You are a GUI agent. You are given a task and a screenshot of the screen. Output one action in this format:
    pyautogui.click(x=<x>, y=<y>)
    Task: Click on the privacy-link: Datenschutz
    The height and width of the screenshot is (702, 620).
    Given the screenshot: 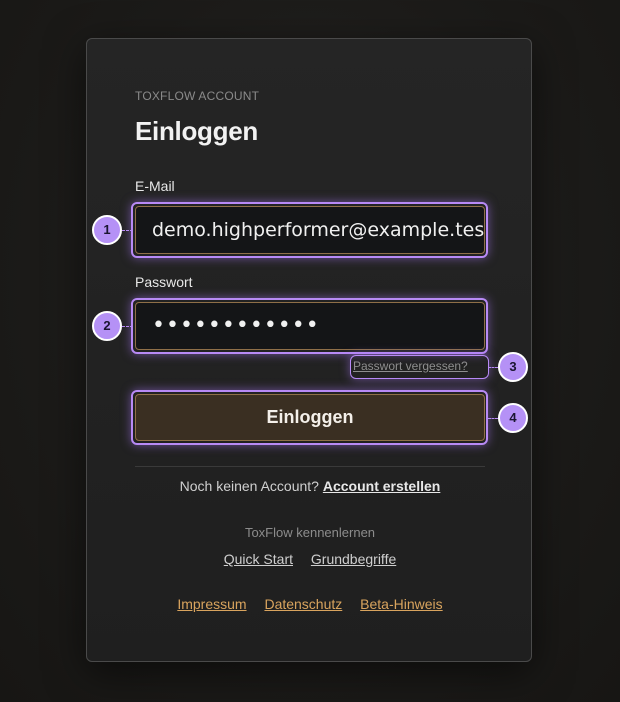 What is the action you would take?
    pyautogui.click(x=303, y=604)
    